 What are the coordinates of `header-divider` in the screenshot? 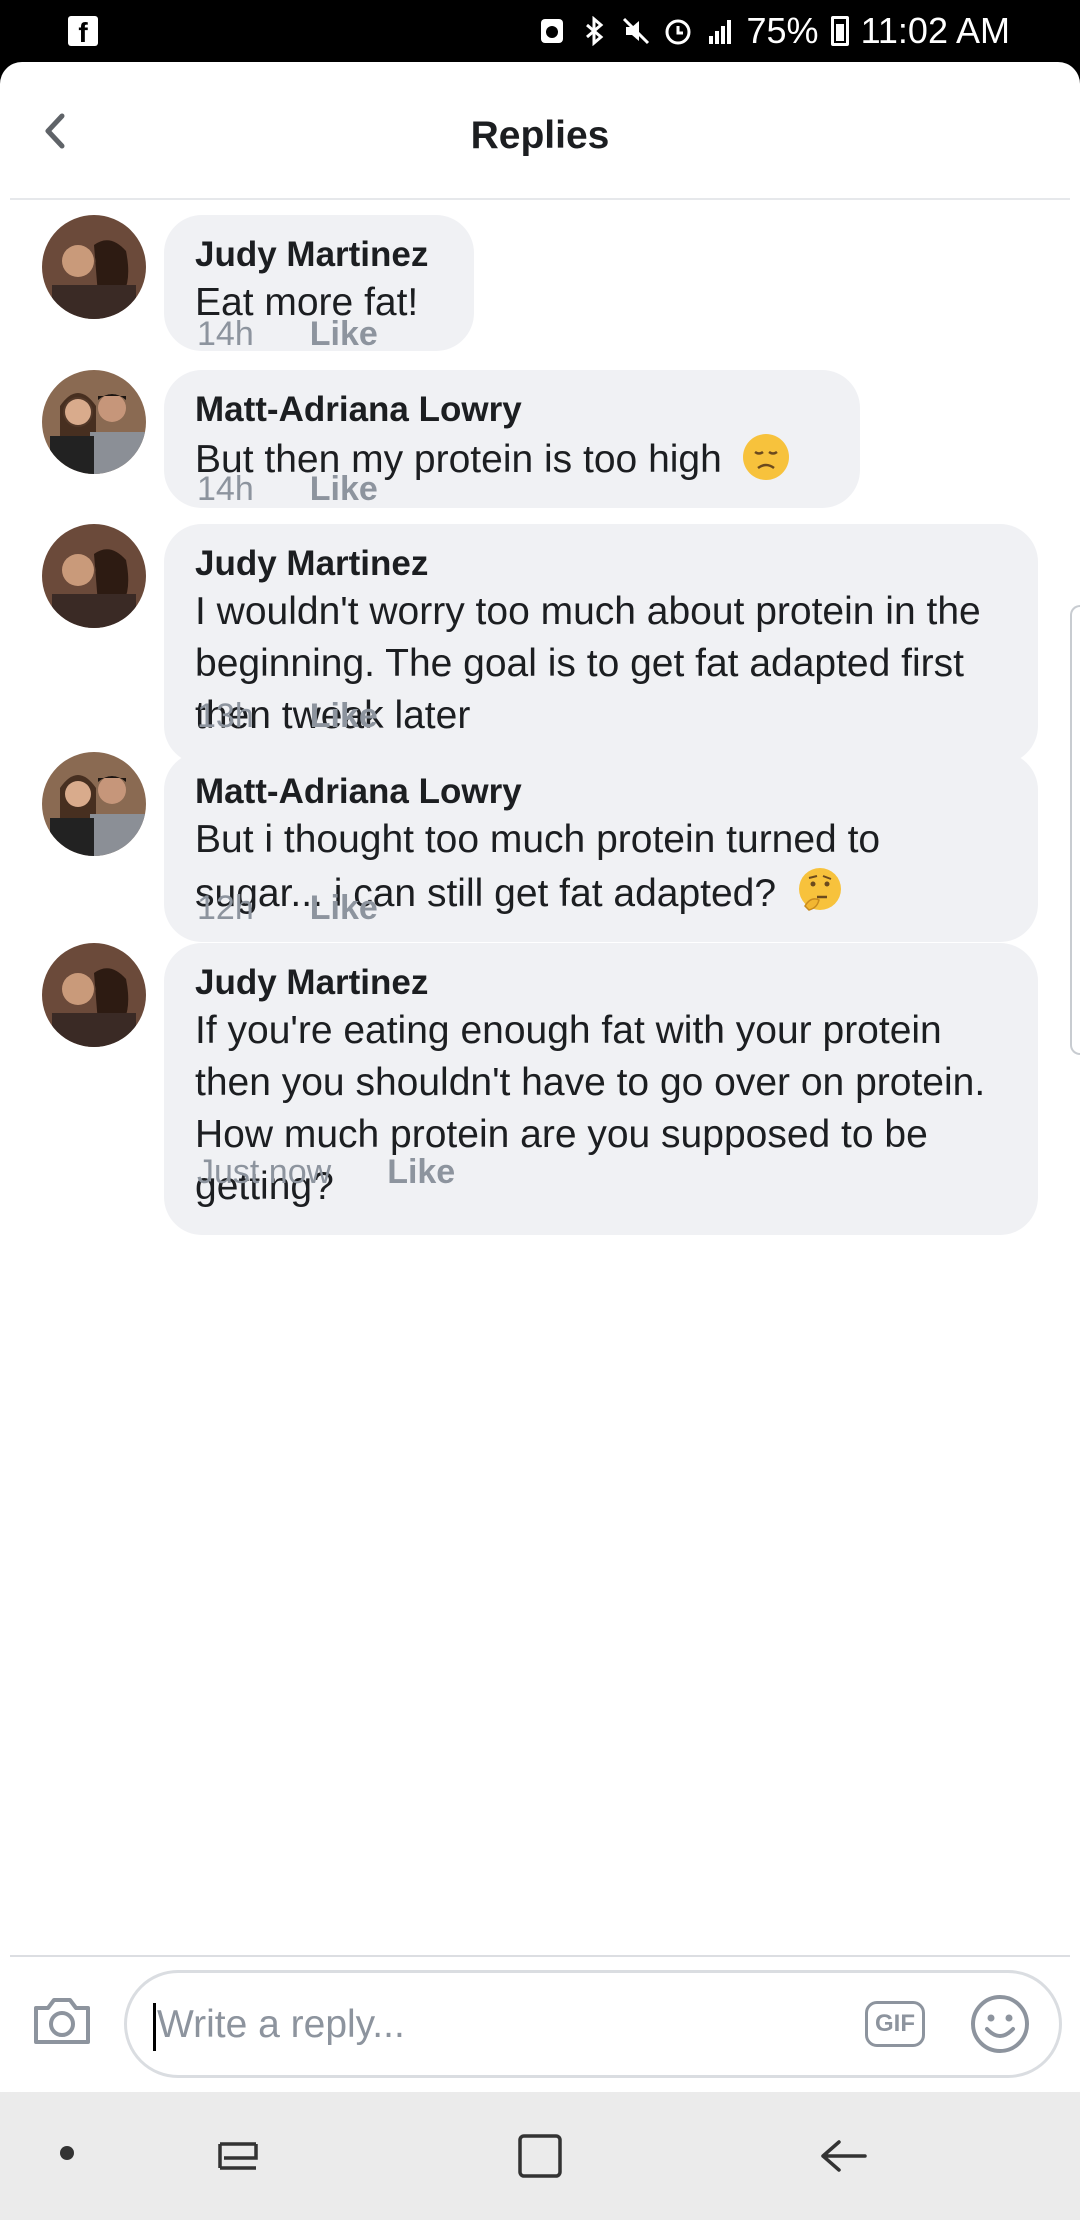 It's located at (540, 199).